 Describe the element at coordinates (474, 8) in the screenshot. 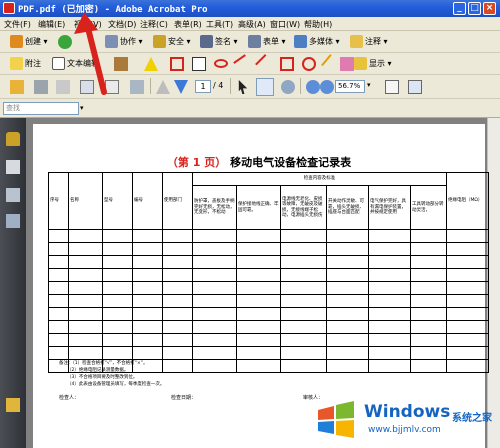

I see `maximize-button: □` at that location.